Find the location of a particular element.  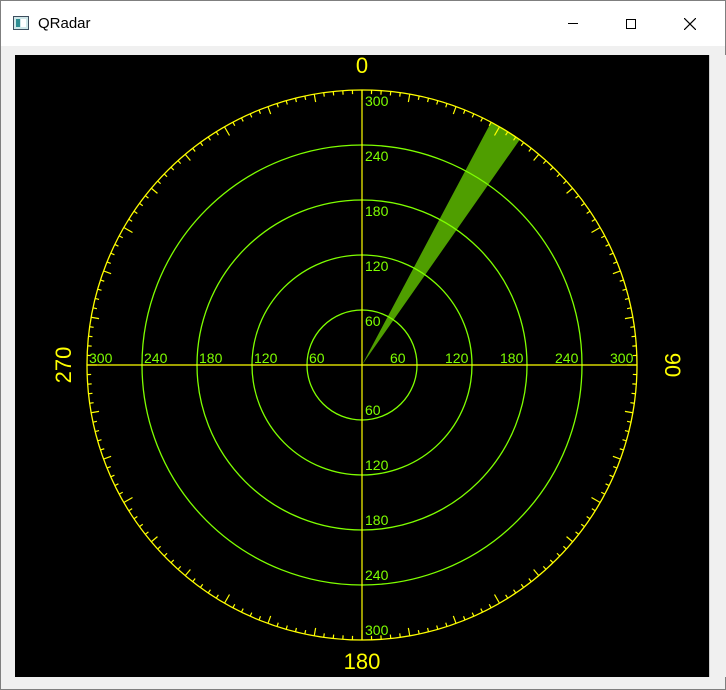

range-label-east: 180 is located at coordinates (512, 358).